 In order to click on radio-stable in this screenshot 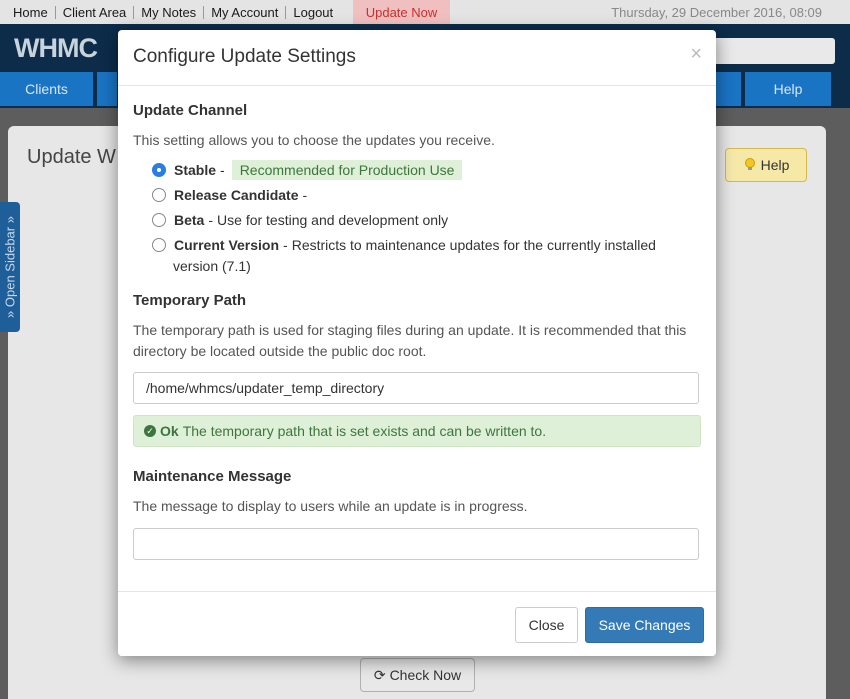, I will do `click(159, 170)`.